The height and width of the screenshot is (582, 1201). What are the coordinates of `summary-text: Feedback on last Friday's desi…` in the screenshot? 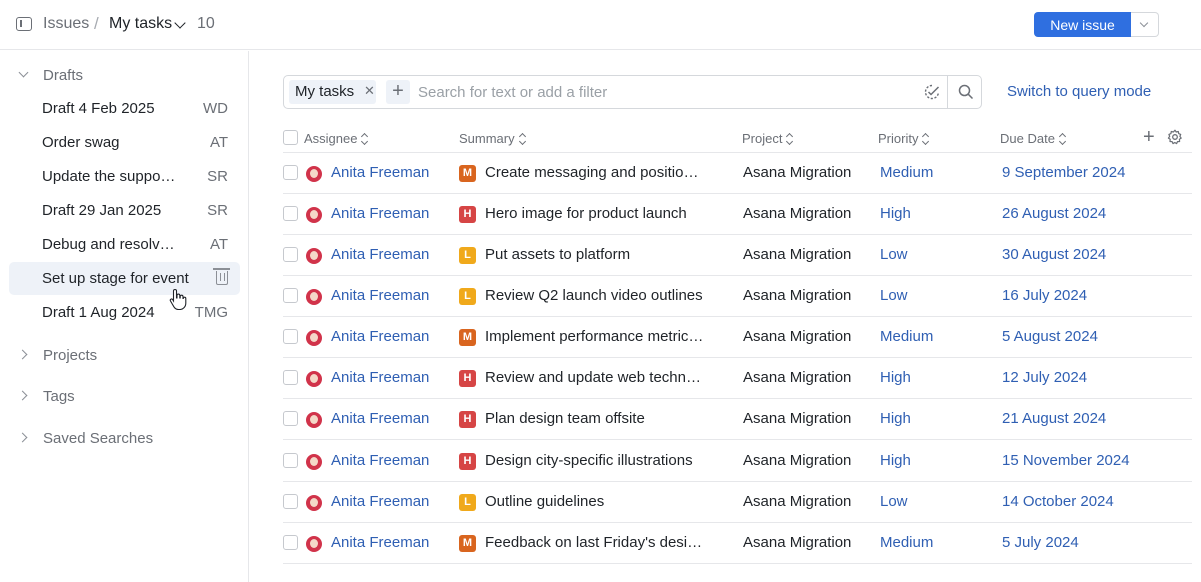 It's located at (593, 542).